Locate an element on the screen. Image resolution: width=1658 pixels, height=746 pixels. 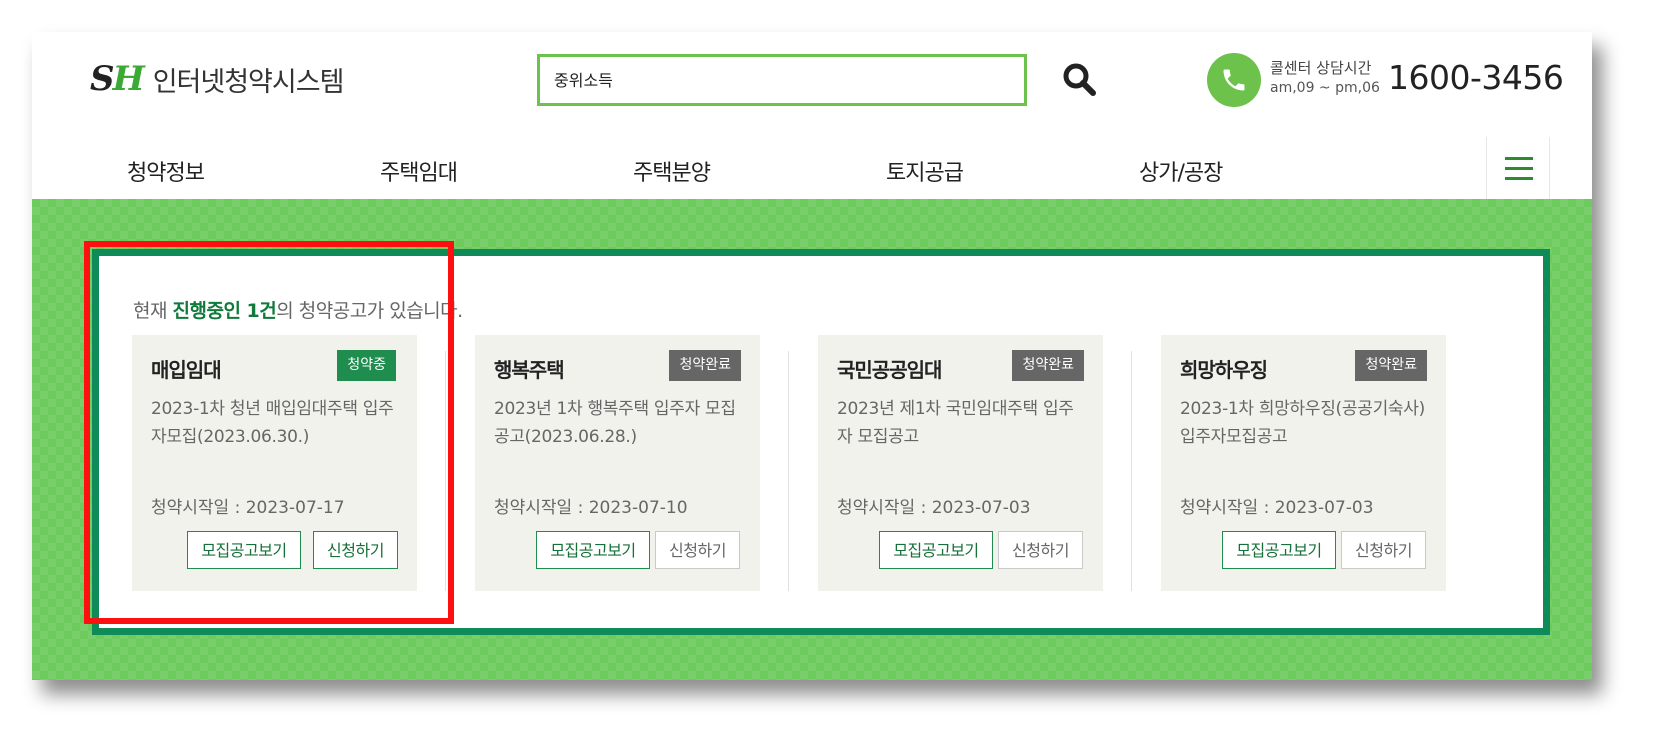
highlight-box is located at coordinates (269, 432).